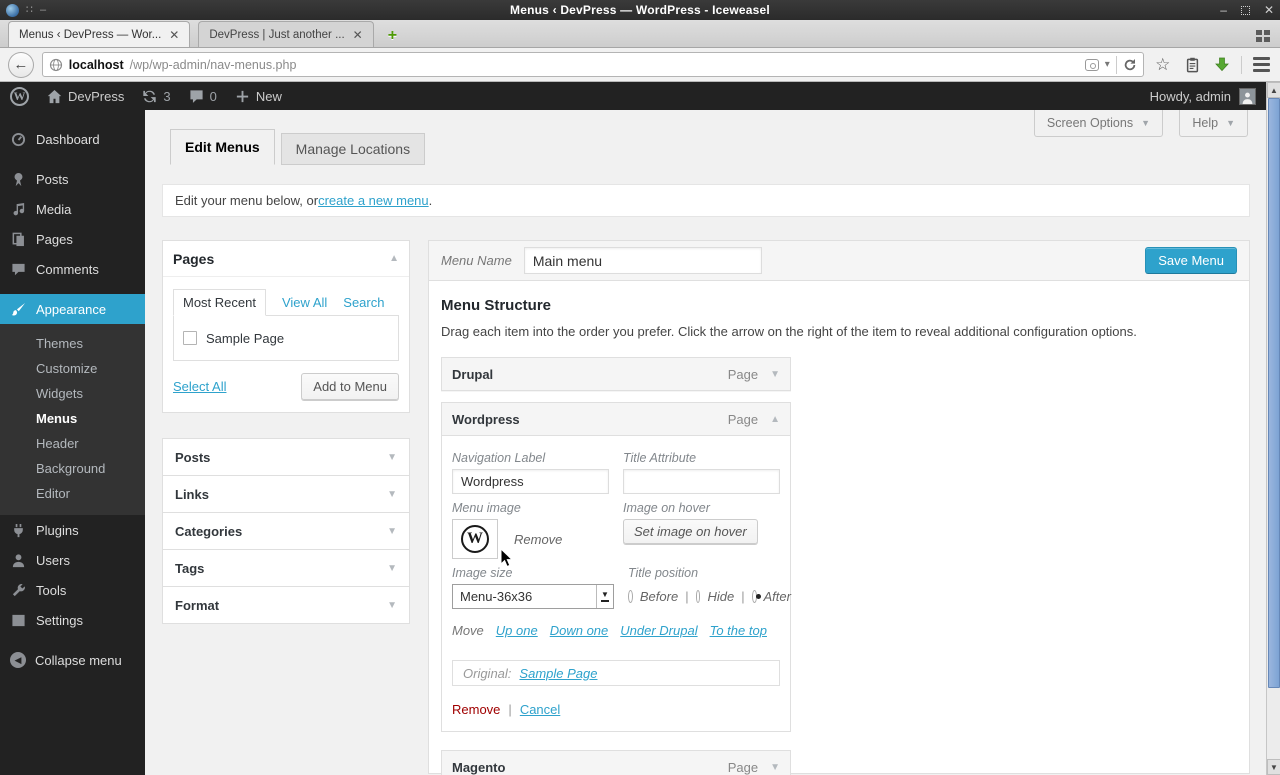  I want to click on title-attribute-input, so click(701, 481).